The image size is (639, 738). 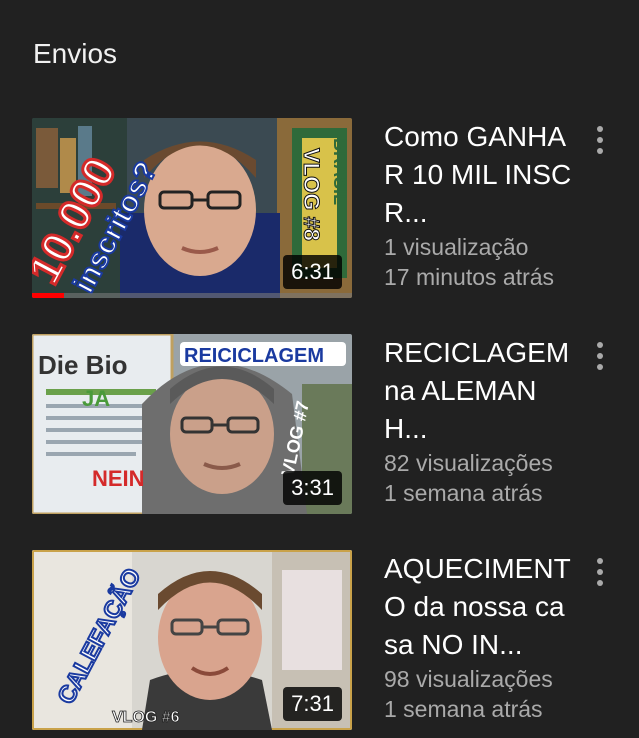 What do you see at coordinates (192, 208) in the screenshot?
I see `video-thumbnail: 10.000 inscritos? VLOG #8 BRASIL 6:31` at bounding box center [192, 208].